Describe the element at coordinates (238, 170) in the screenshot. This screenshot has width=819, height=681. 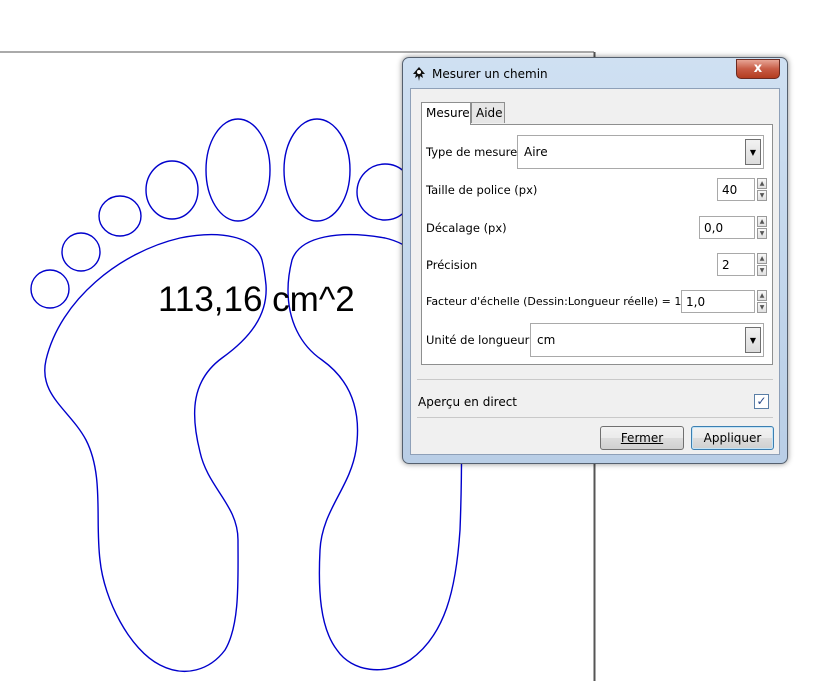
I see `left-big-toe` at that location.